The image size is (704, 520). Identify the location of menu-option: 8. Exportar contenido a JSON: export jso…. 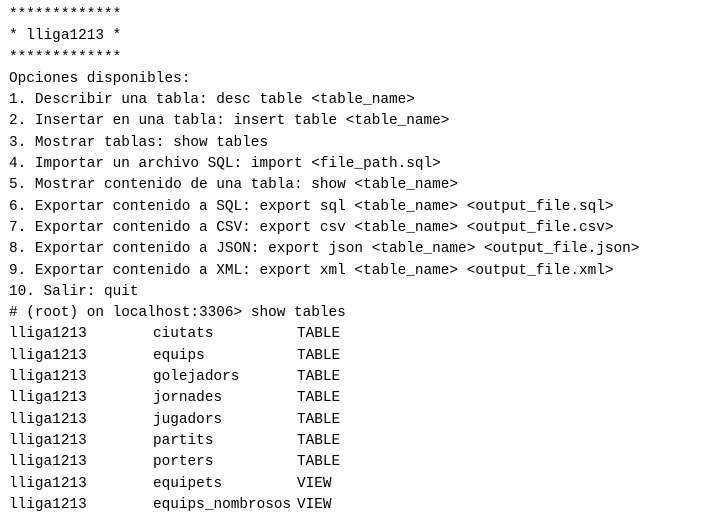
(324, 249).